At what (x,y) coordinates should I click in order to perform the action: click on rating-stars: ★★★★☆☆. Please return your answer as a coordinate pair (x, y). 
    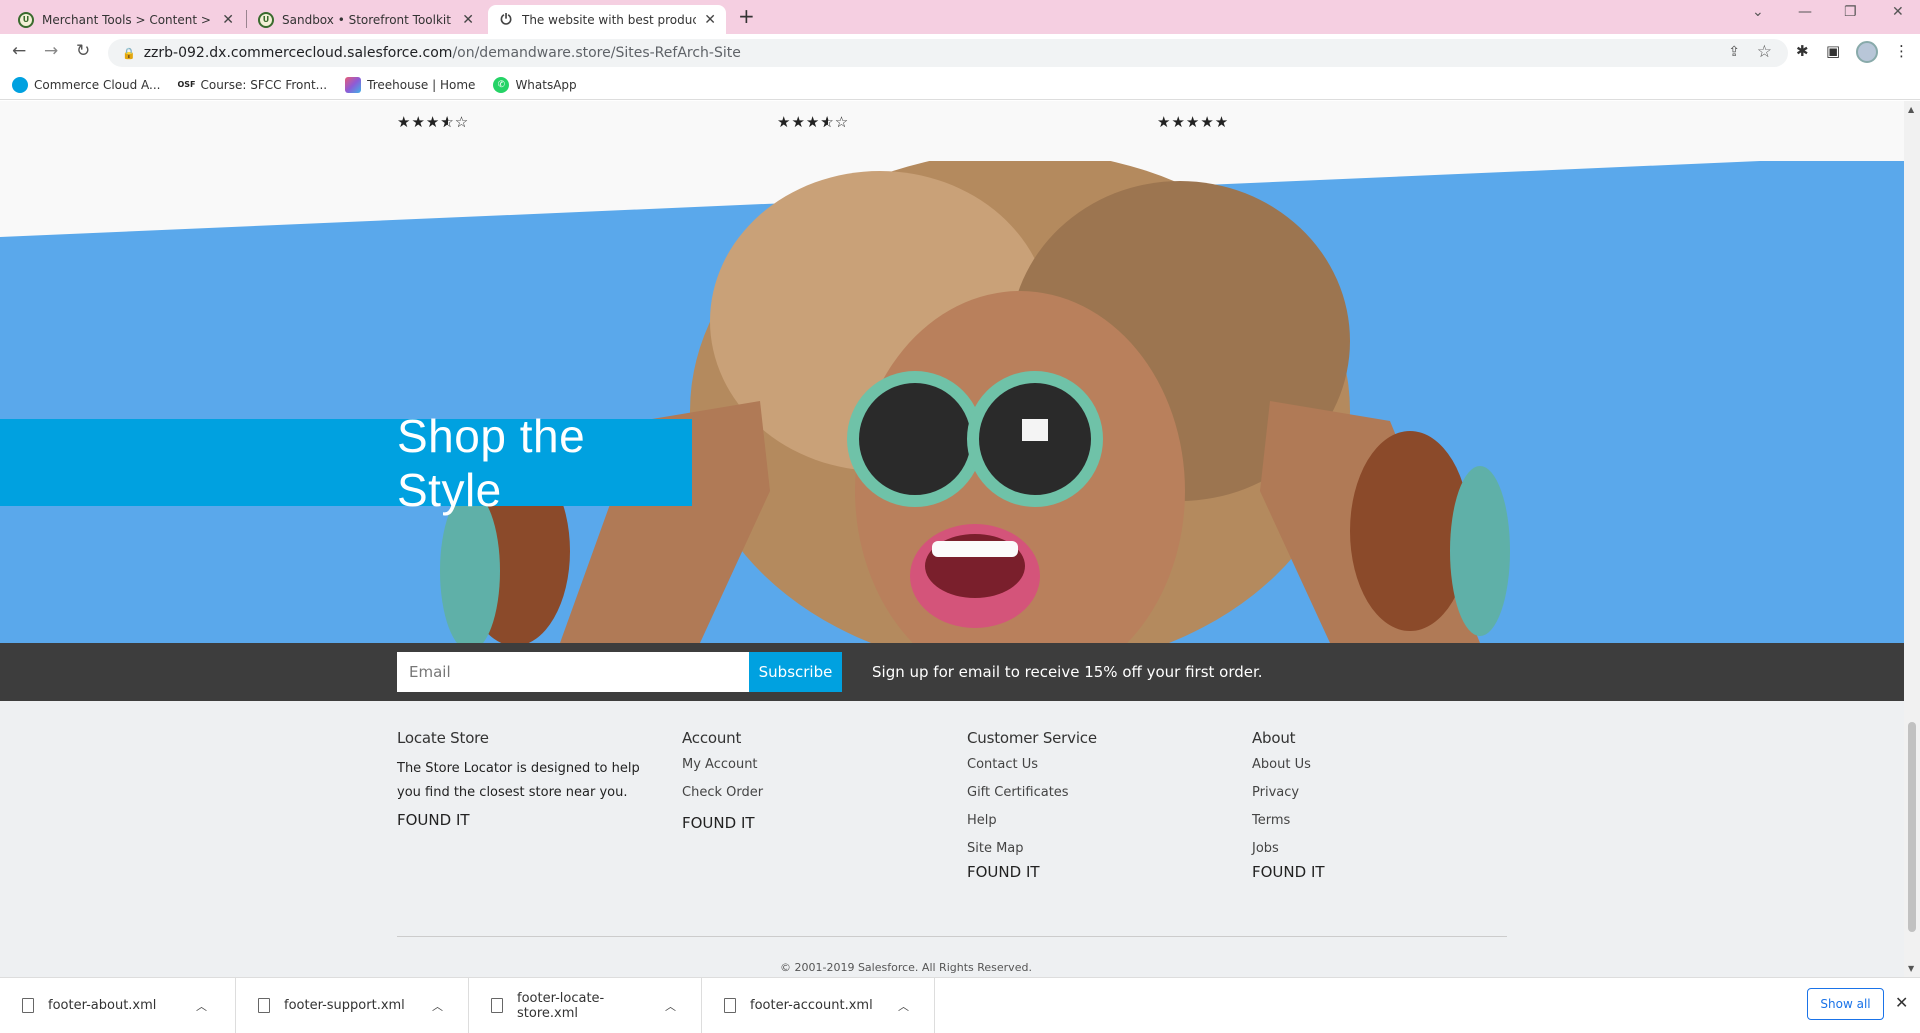
    Looking at the image, I should click on (813, 122).